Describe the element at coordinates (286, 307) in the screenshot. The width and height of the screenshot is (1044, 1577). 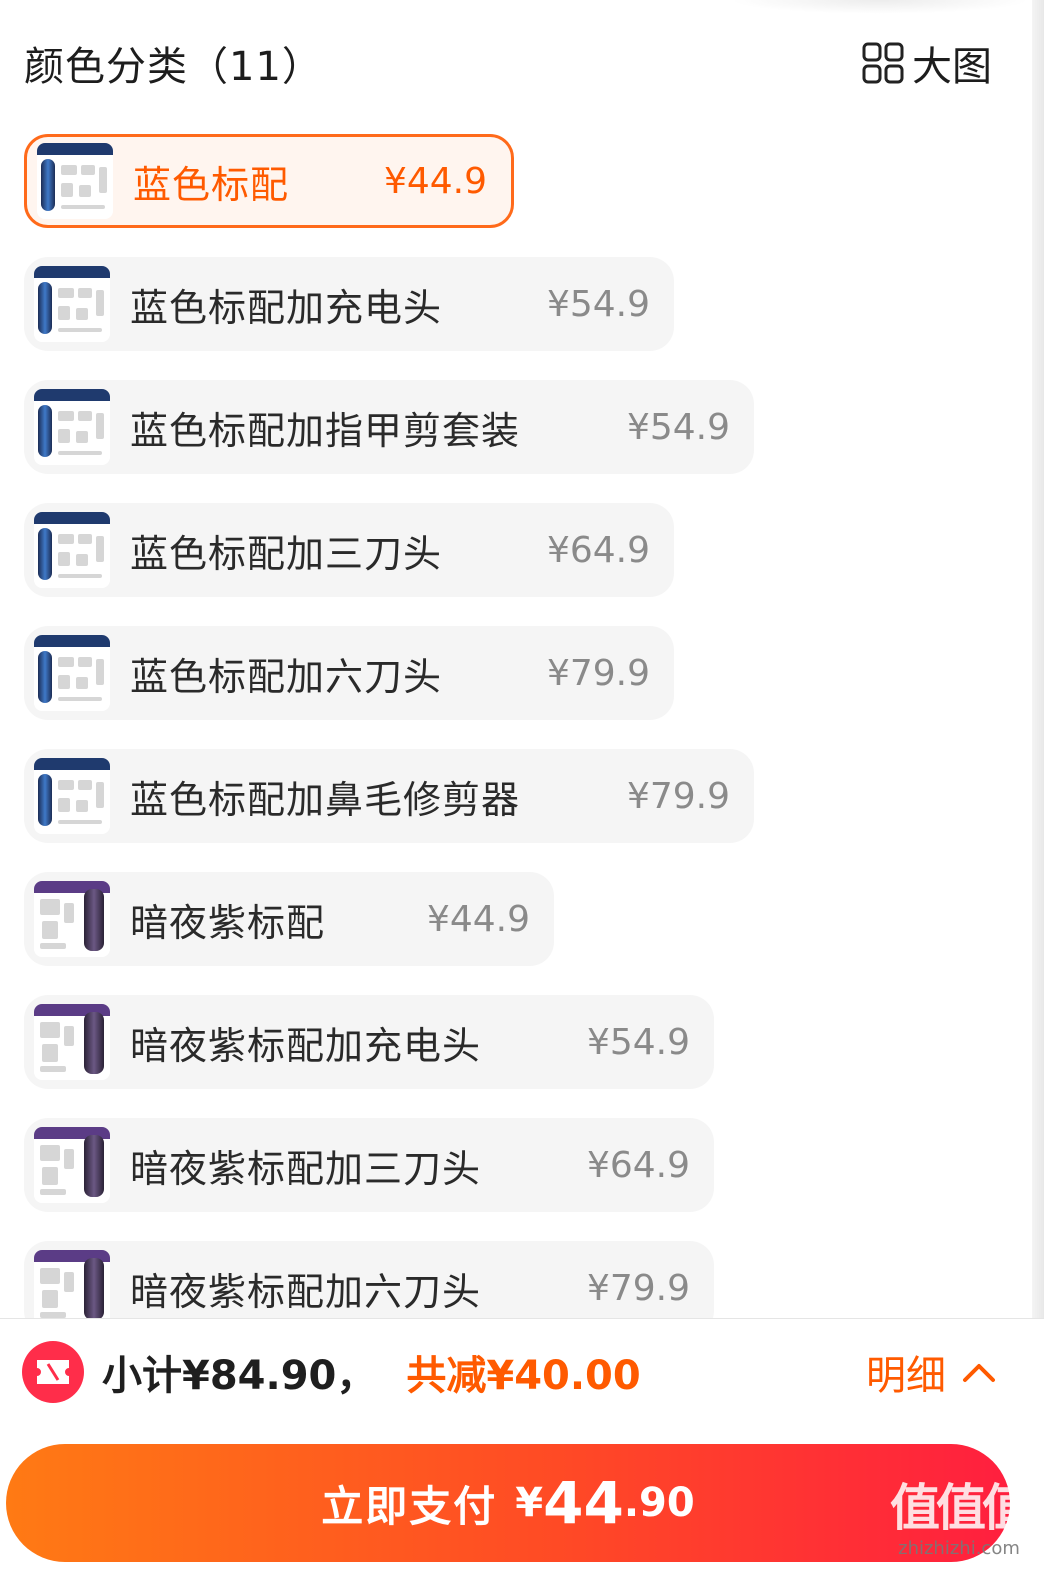
I see `variant-label: 蓝色标配加充电头` at that location.